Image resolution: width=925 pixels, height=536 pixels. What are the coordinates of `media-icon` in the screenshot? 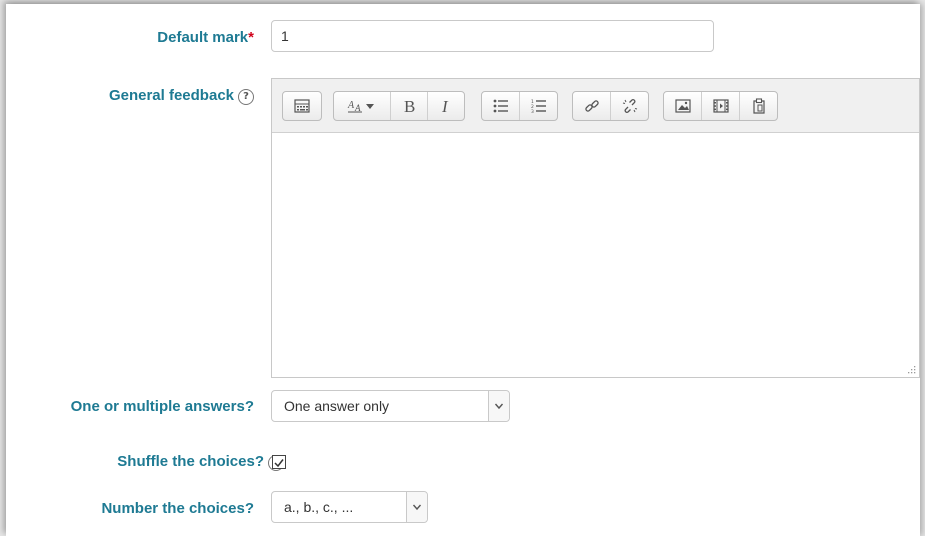 It's located at (721, 106).